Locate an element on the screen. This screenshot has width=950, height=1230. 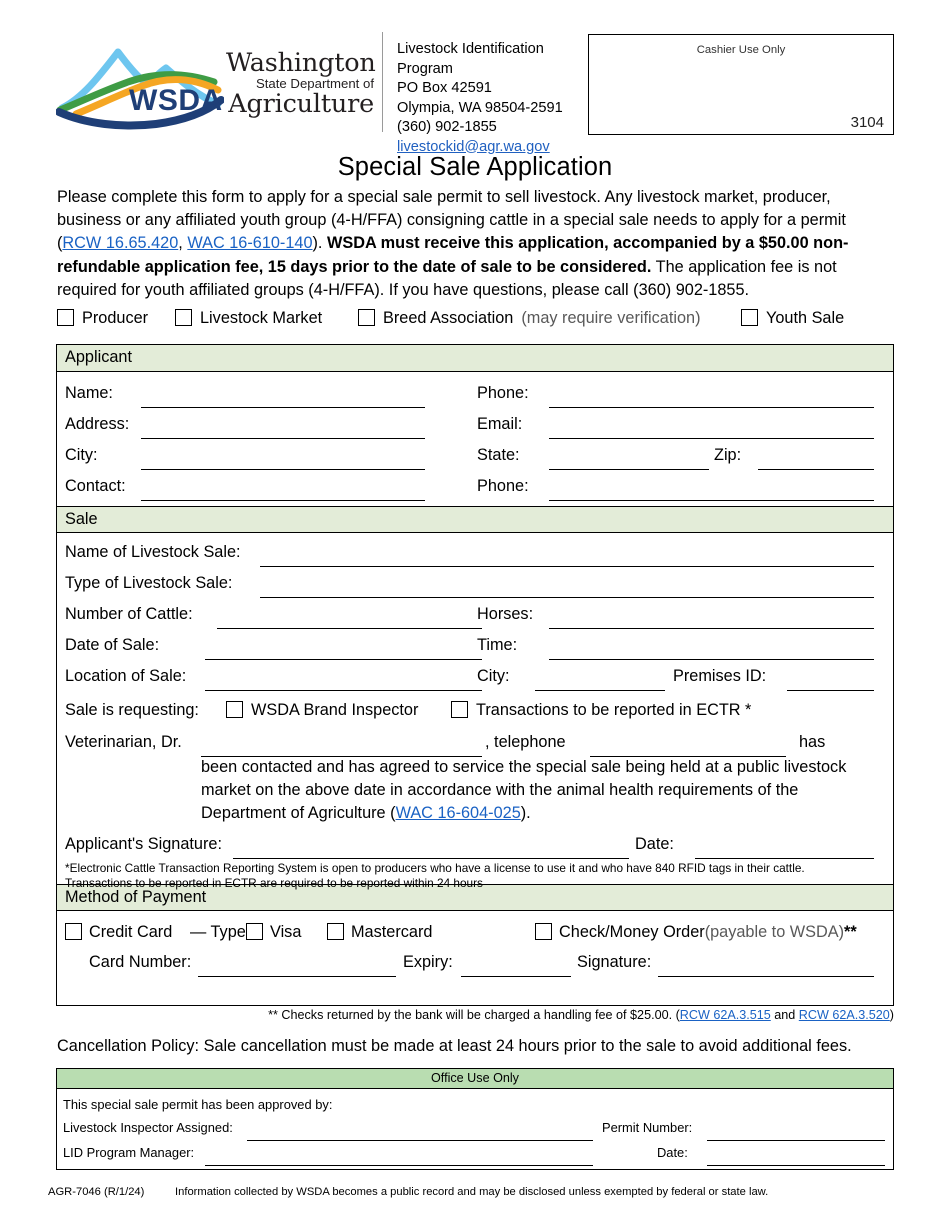
input-signature-date is located at coordinates (784, 858).